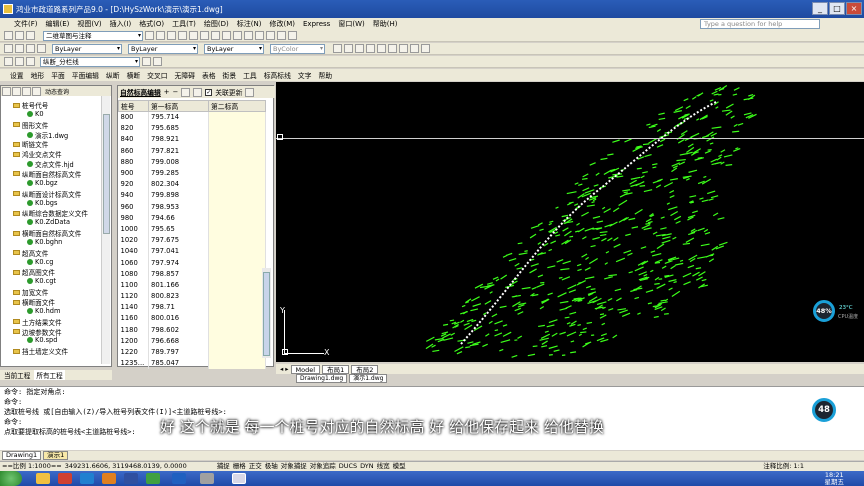 The width and height of the screenshot is (864, 486). Describe the element at coordinates (184, 24) in the screenshot. I see `menu-item: 工具(T)` at that location.